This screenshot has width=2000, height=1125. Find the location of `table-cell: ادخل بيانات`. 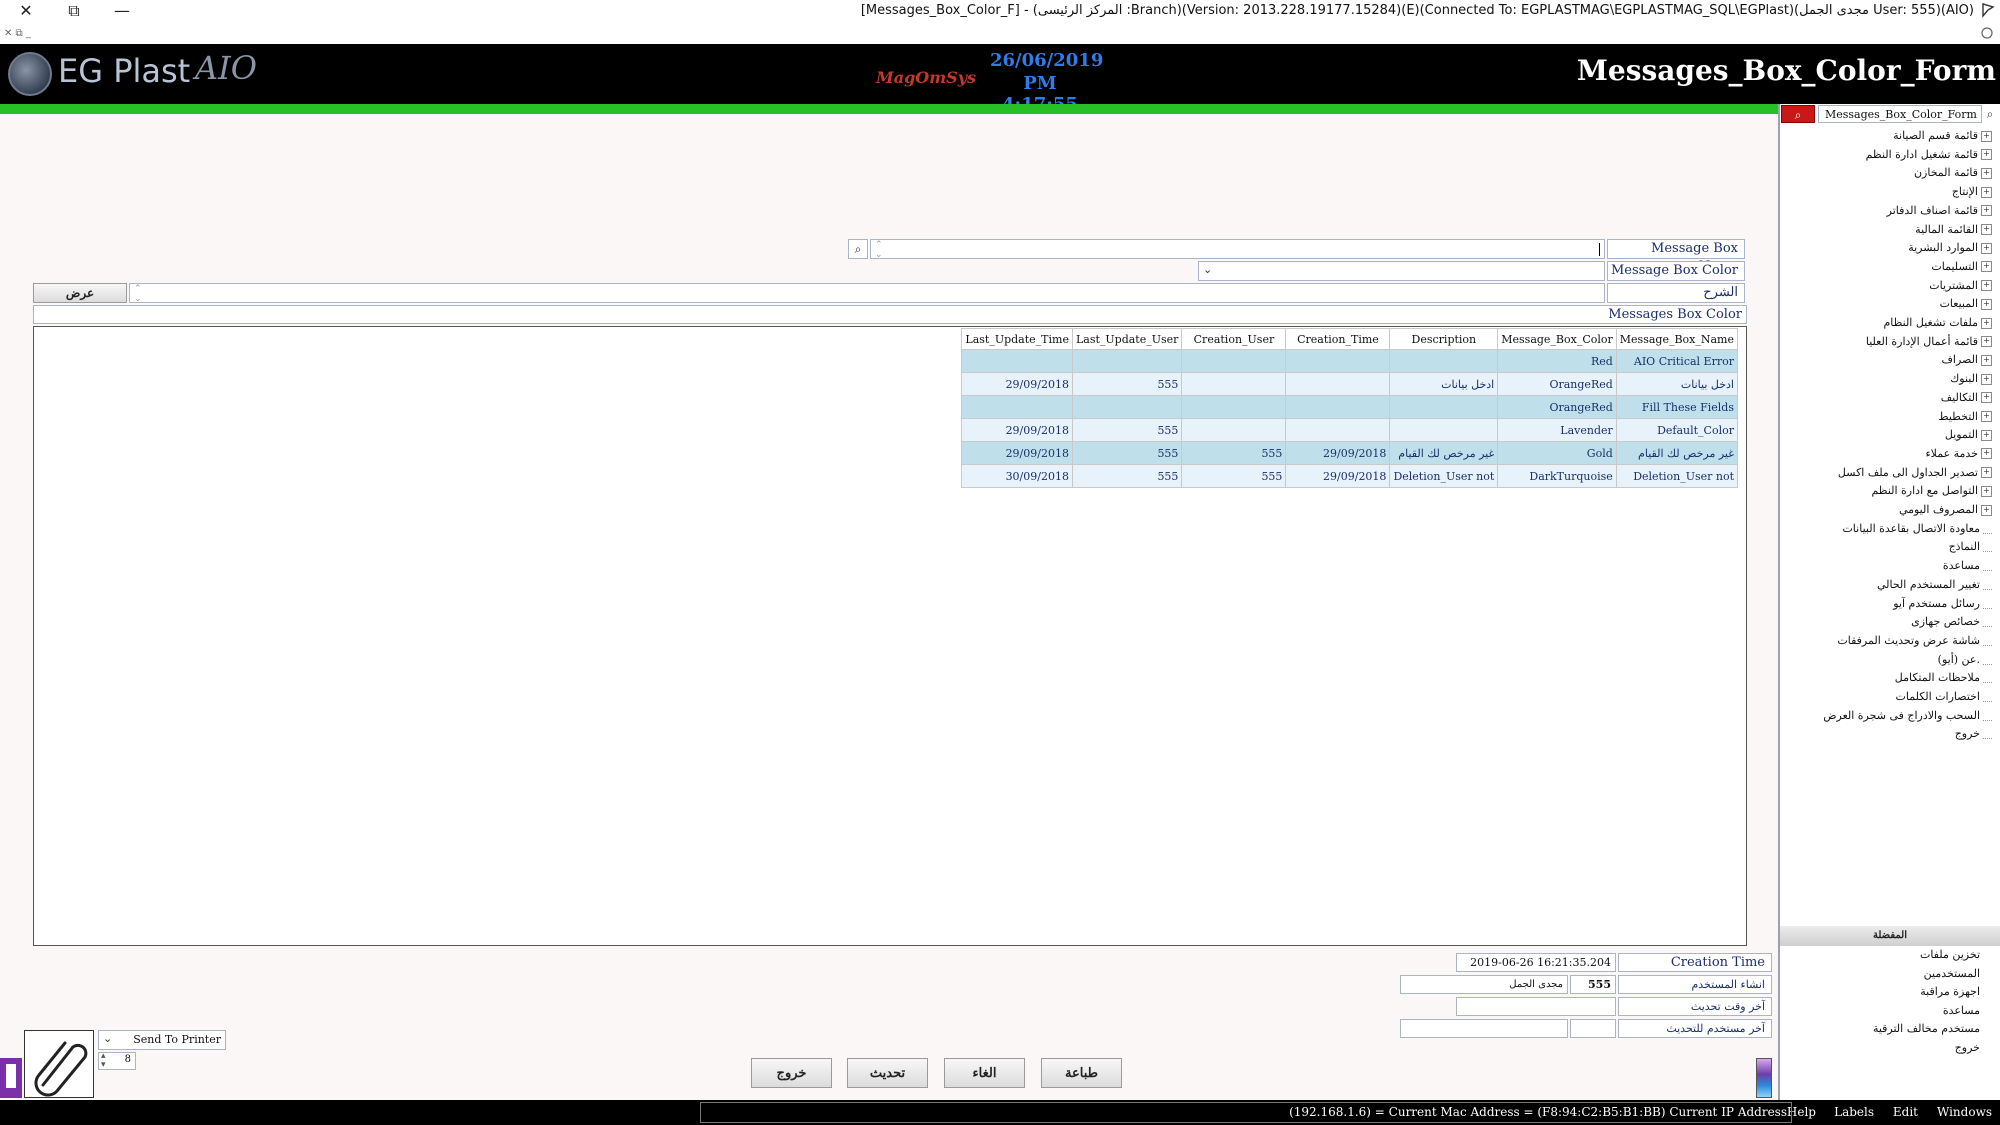

table-cell: ادخل بيانات is located at coordinates (1677, 384).